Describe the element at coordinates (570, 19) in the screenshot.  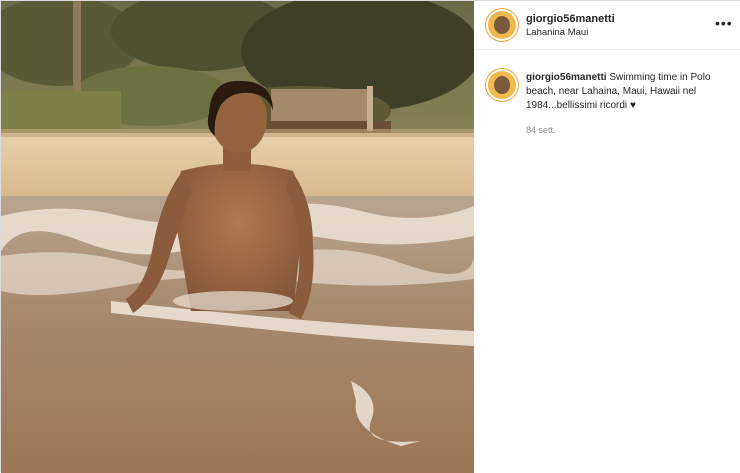
I see `username-link: giorgio56manetti` at that location.